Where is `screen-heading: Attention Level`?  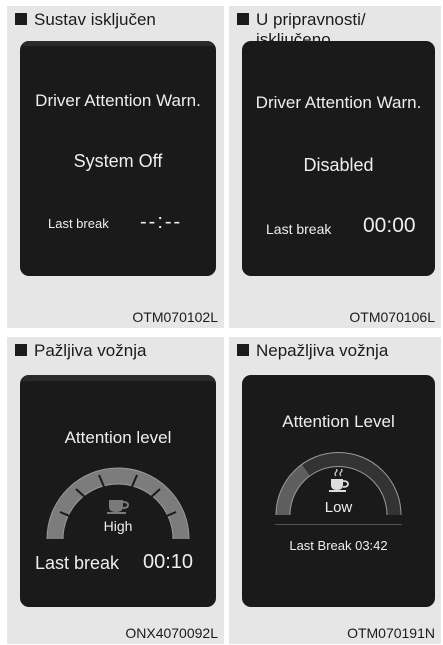
screen-heading: Attention Level is located at coordinates (338, 421).